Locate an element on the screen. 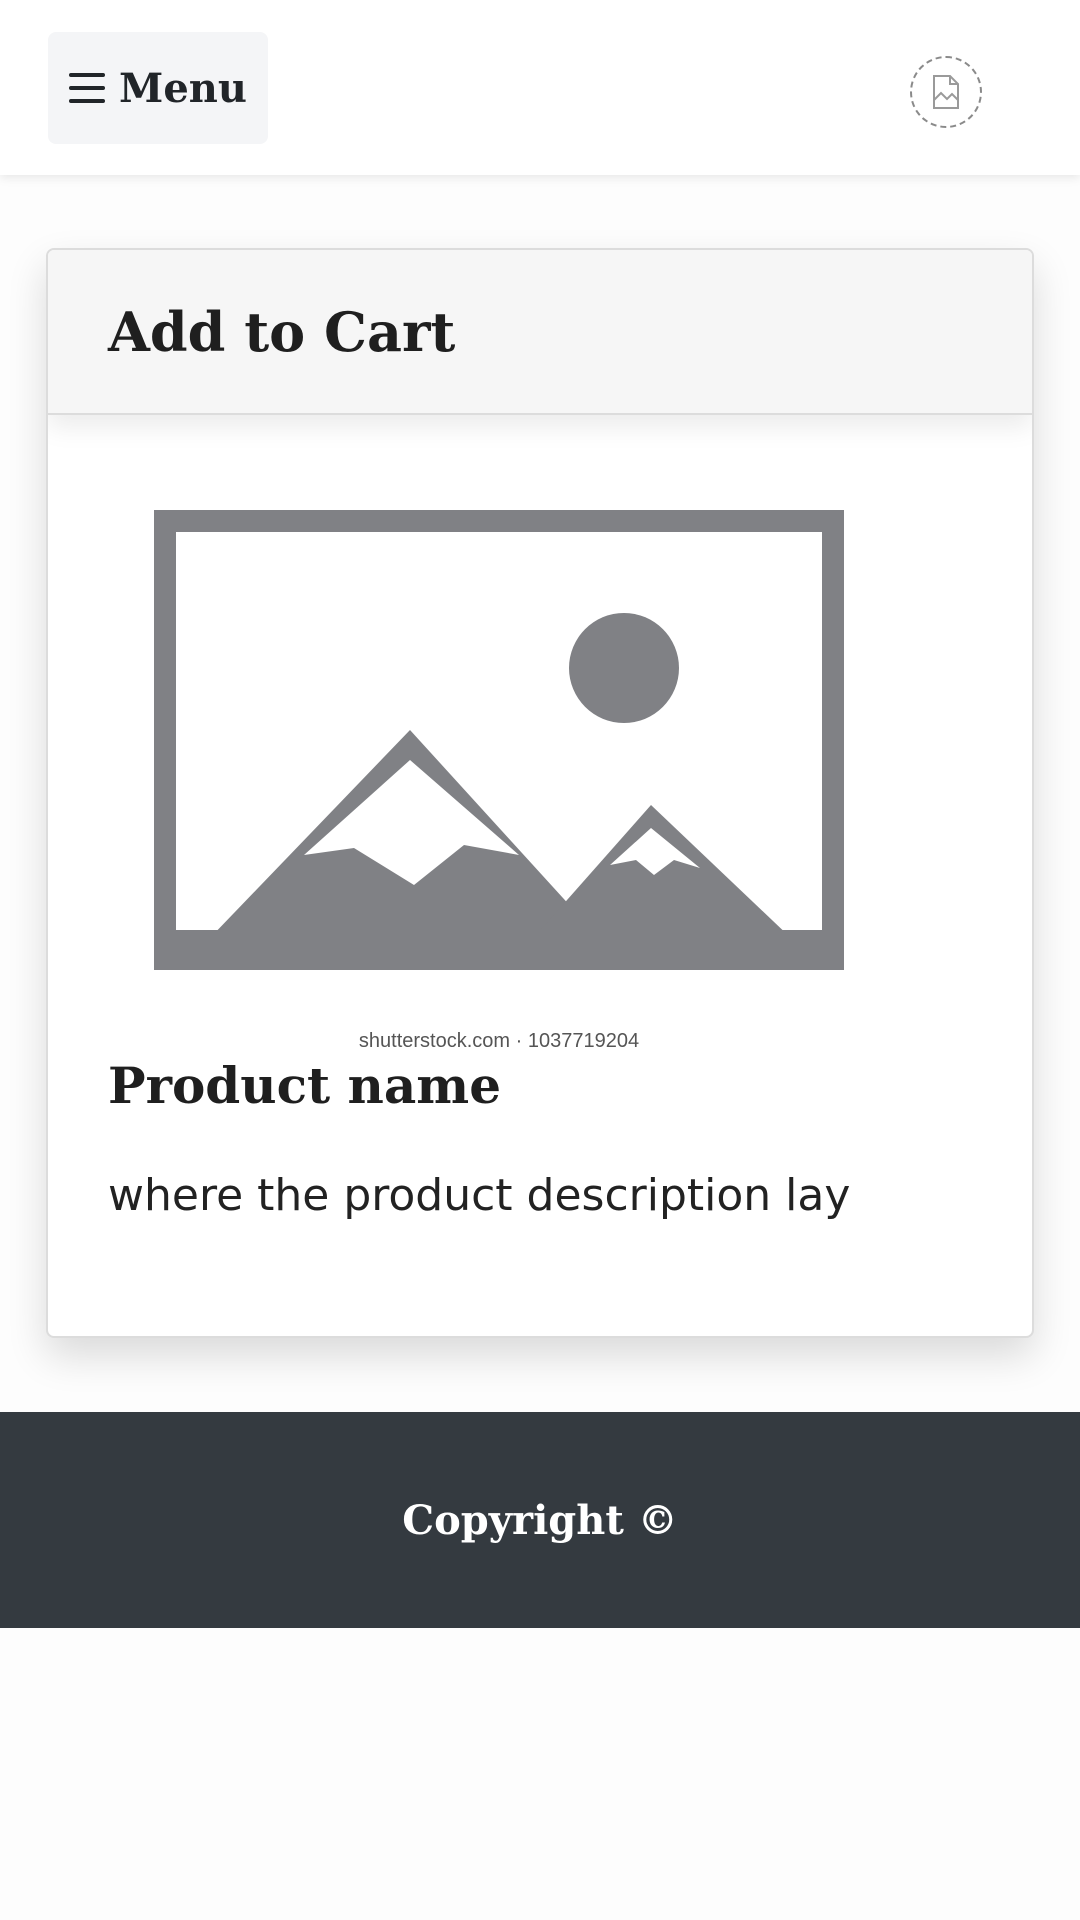  product-description: where the product description lay is located at coordinates (479, 1195).